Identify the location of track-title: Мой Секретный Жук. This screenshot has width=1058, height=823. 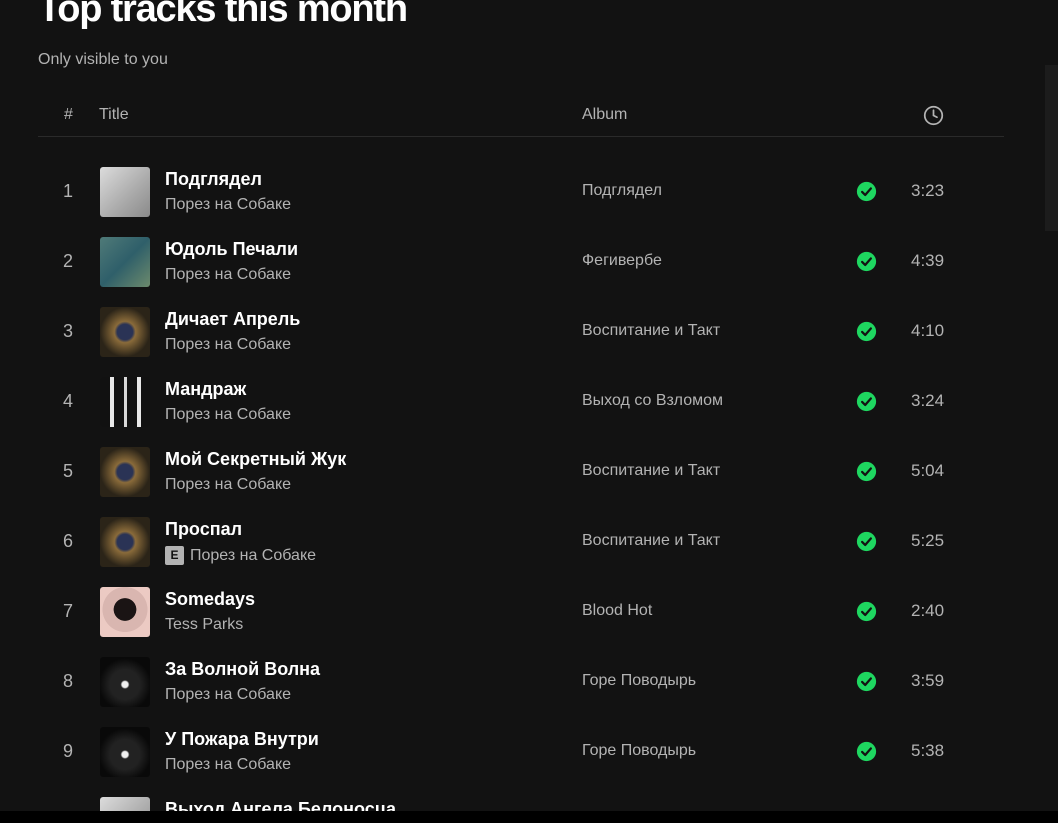
(255, 459).